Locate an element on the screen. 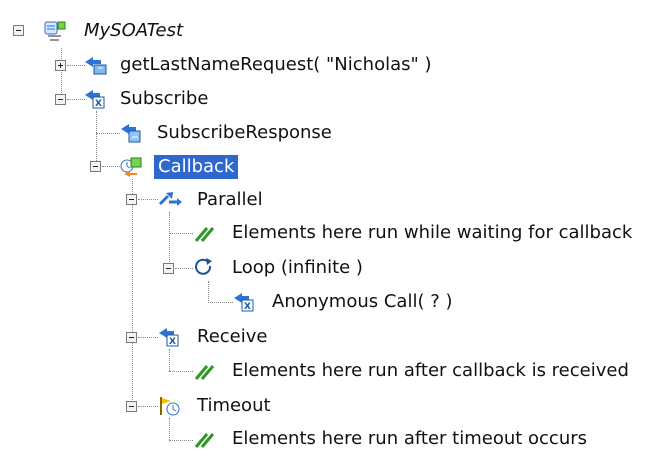  timeout-label: Timeout is located at coordinates (234, 405).